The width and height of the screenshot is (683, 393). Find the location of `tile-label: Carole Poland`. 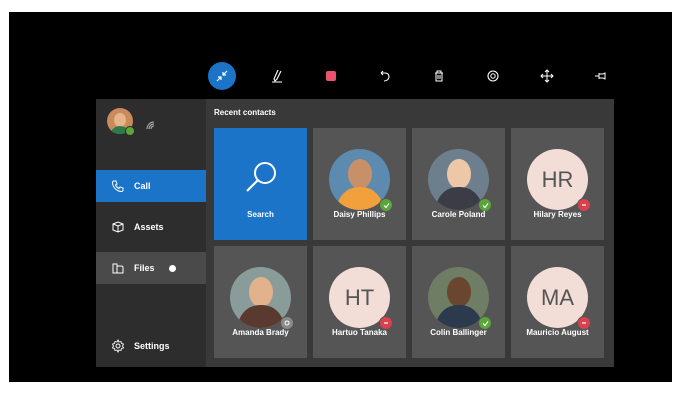

tile-label: Carole Poland is located at coordinates (458, 214).